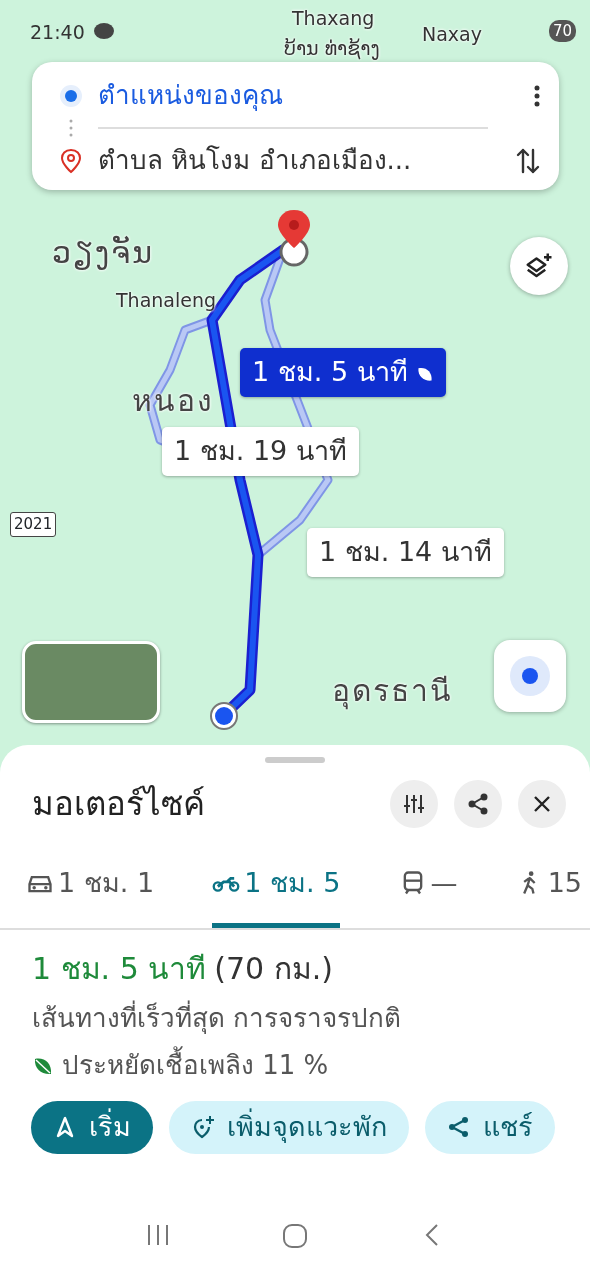 The image size is (590, 1280). I want to click on dotted-connector-icon, so click(71, 128).